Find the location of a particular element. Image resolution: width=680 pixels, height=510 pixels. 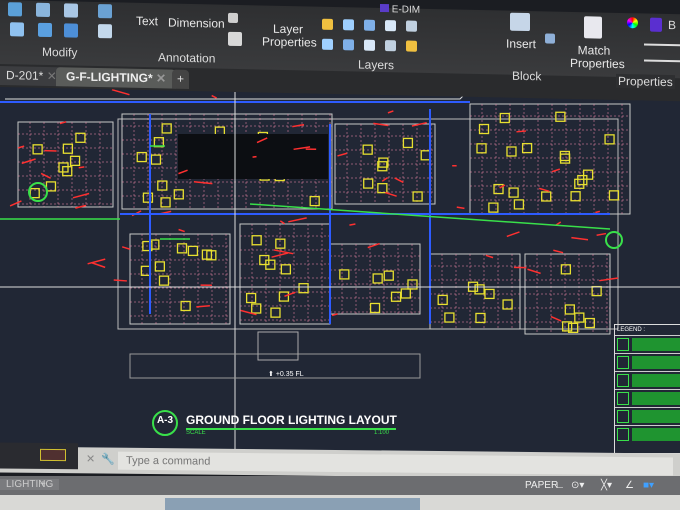

status-bar: LIGHTING + PAPER ∟ ⊙▾ ╳▾ ∠ ■▾ is located at coordinates (340, 486).